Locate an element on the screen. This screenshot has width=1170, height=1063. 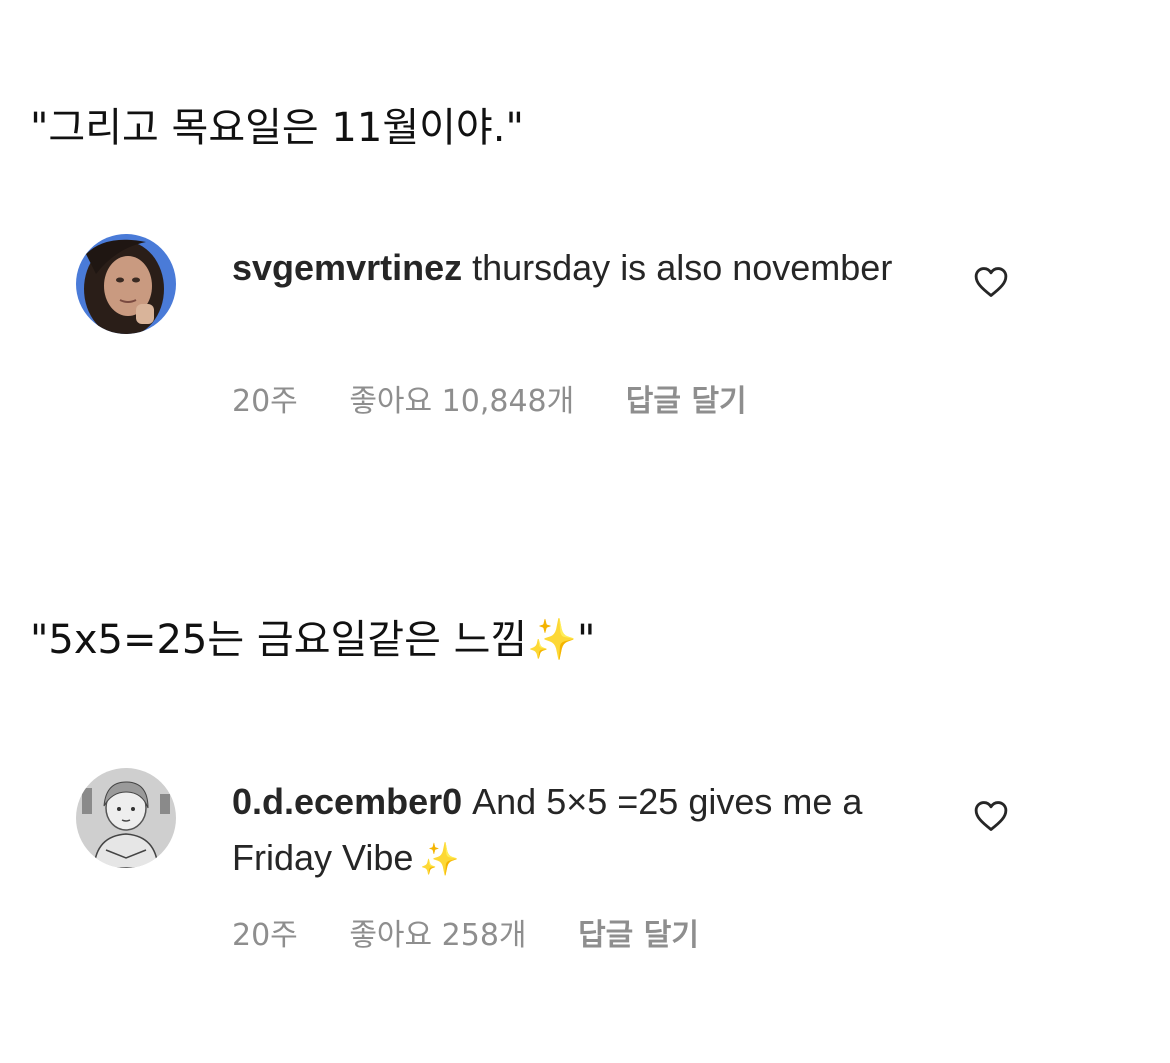
comment-meta: 20주 좋아요 258개 답글 달기 is located at coordinates (486, 932).